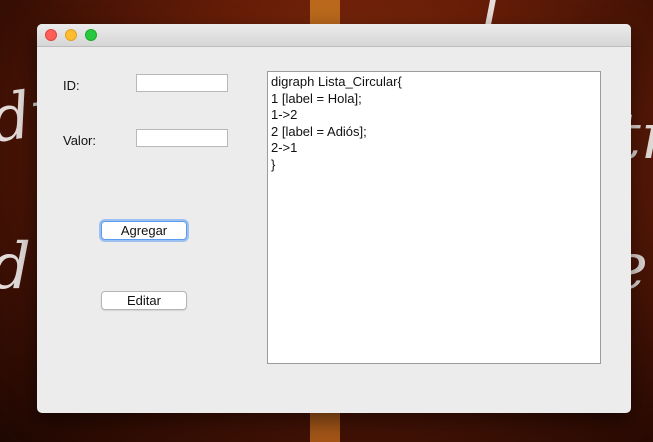 The image size is (653, 442). Describe the element at coordinates (182, 138) in the screenshot. I see `valor-input` at that location.